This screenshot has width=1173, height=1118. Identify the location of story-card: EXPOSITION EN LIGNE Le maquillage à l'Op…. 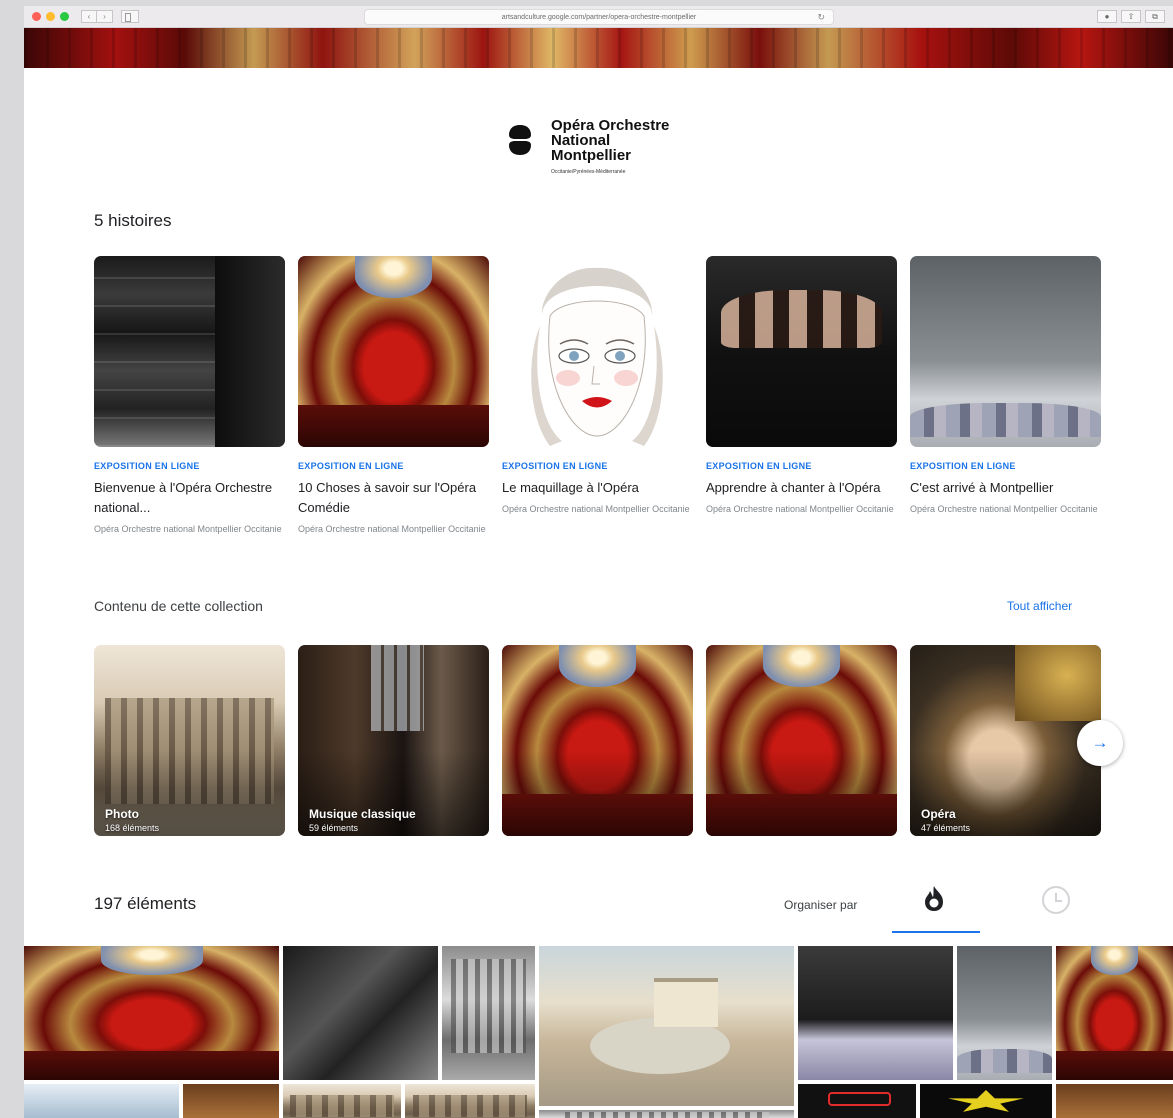
(597, 385).